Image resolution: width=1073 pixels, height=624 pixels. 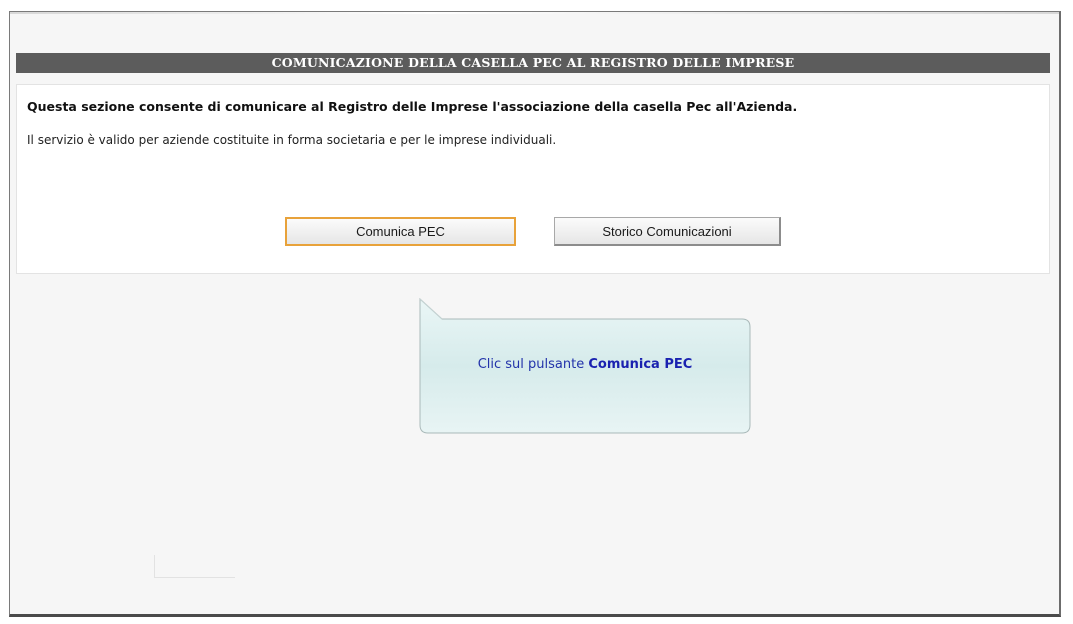 What do you see at coordinates (667, 231) in the screenshot?
I see `storico-comunicazioni-button: Storico Comunicazioni` at bounding box center [667, 231].